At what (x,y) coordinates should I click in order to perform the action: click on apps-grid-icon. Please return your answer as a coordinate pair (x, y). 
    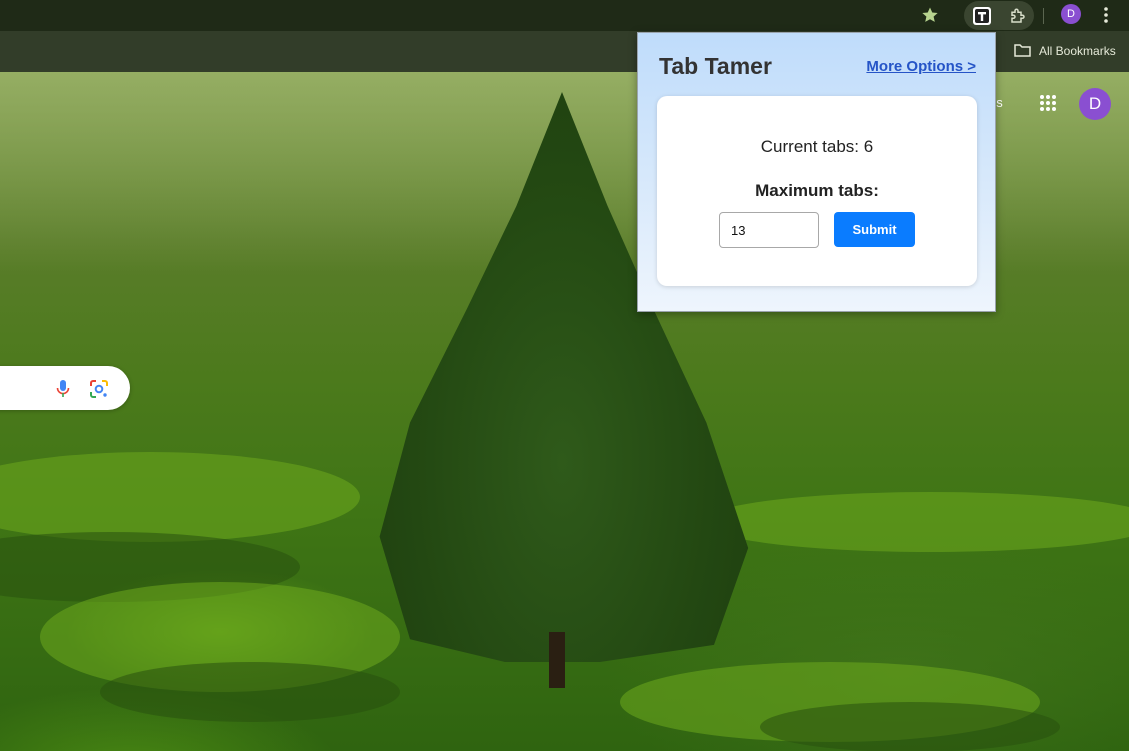
    Looking at the image, I should click on (1048, 103).